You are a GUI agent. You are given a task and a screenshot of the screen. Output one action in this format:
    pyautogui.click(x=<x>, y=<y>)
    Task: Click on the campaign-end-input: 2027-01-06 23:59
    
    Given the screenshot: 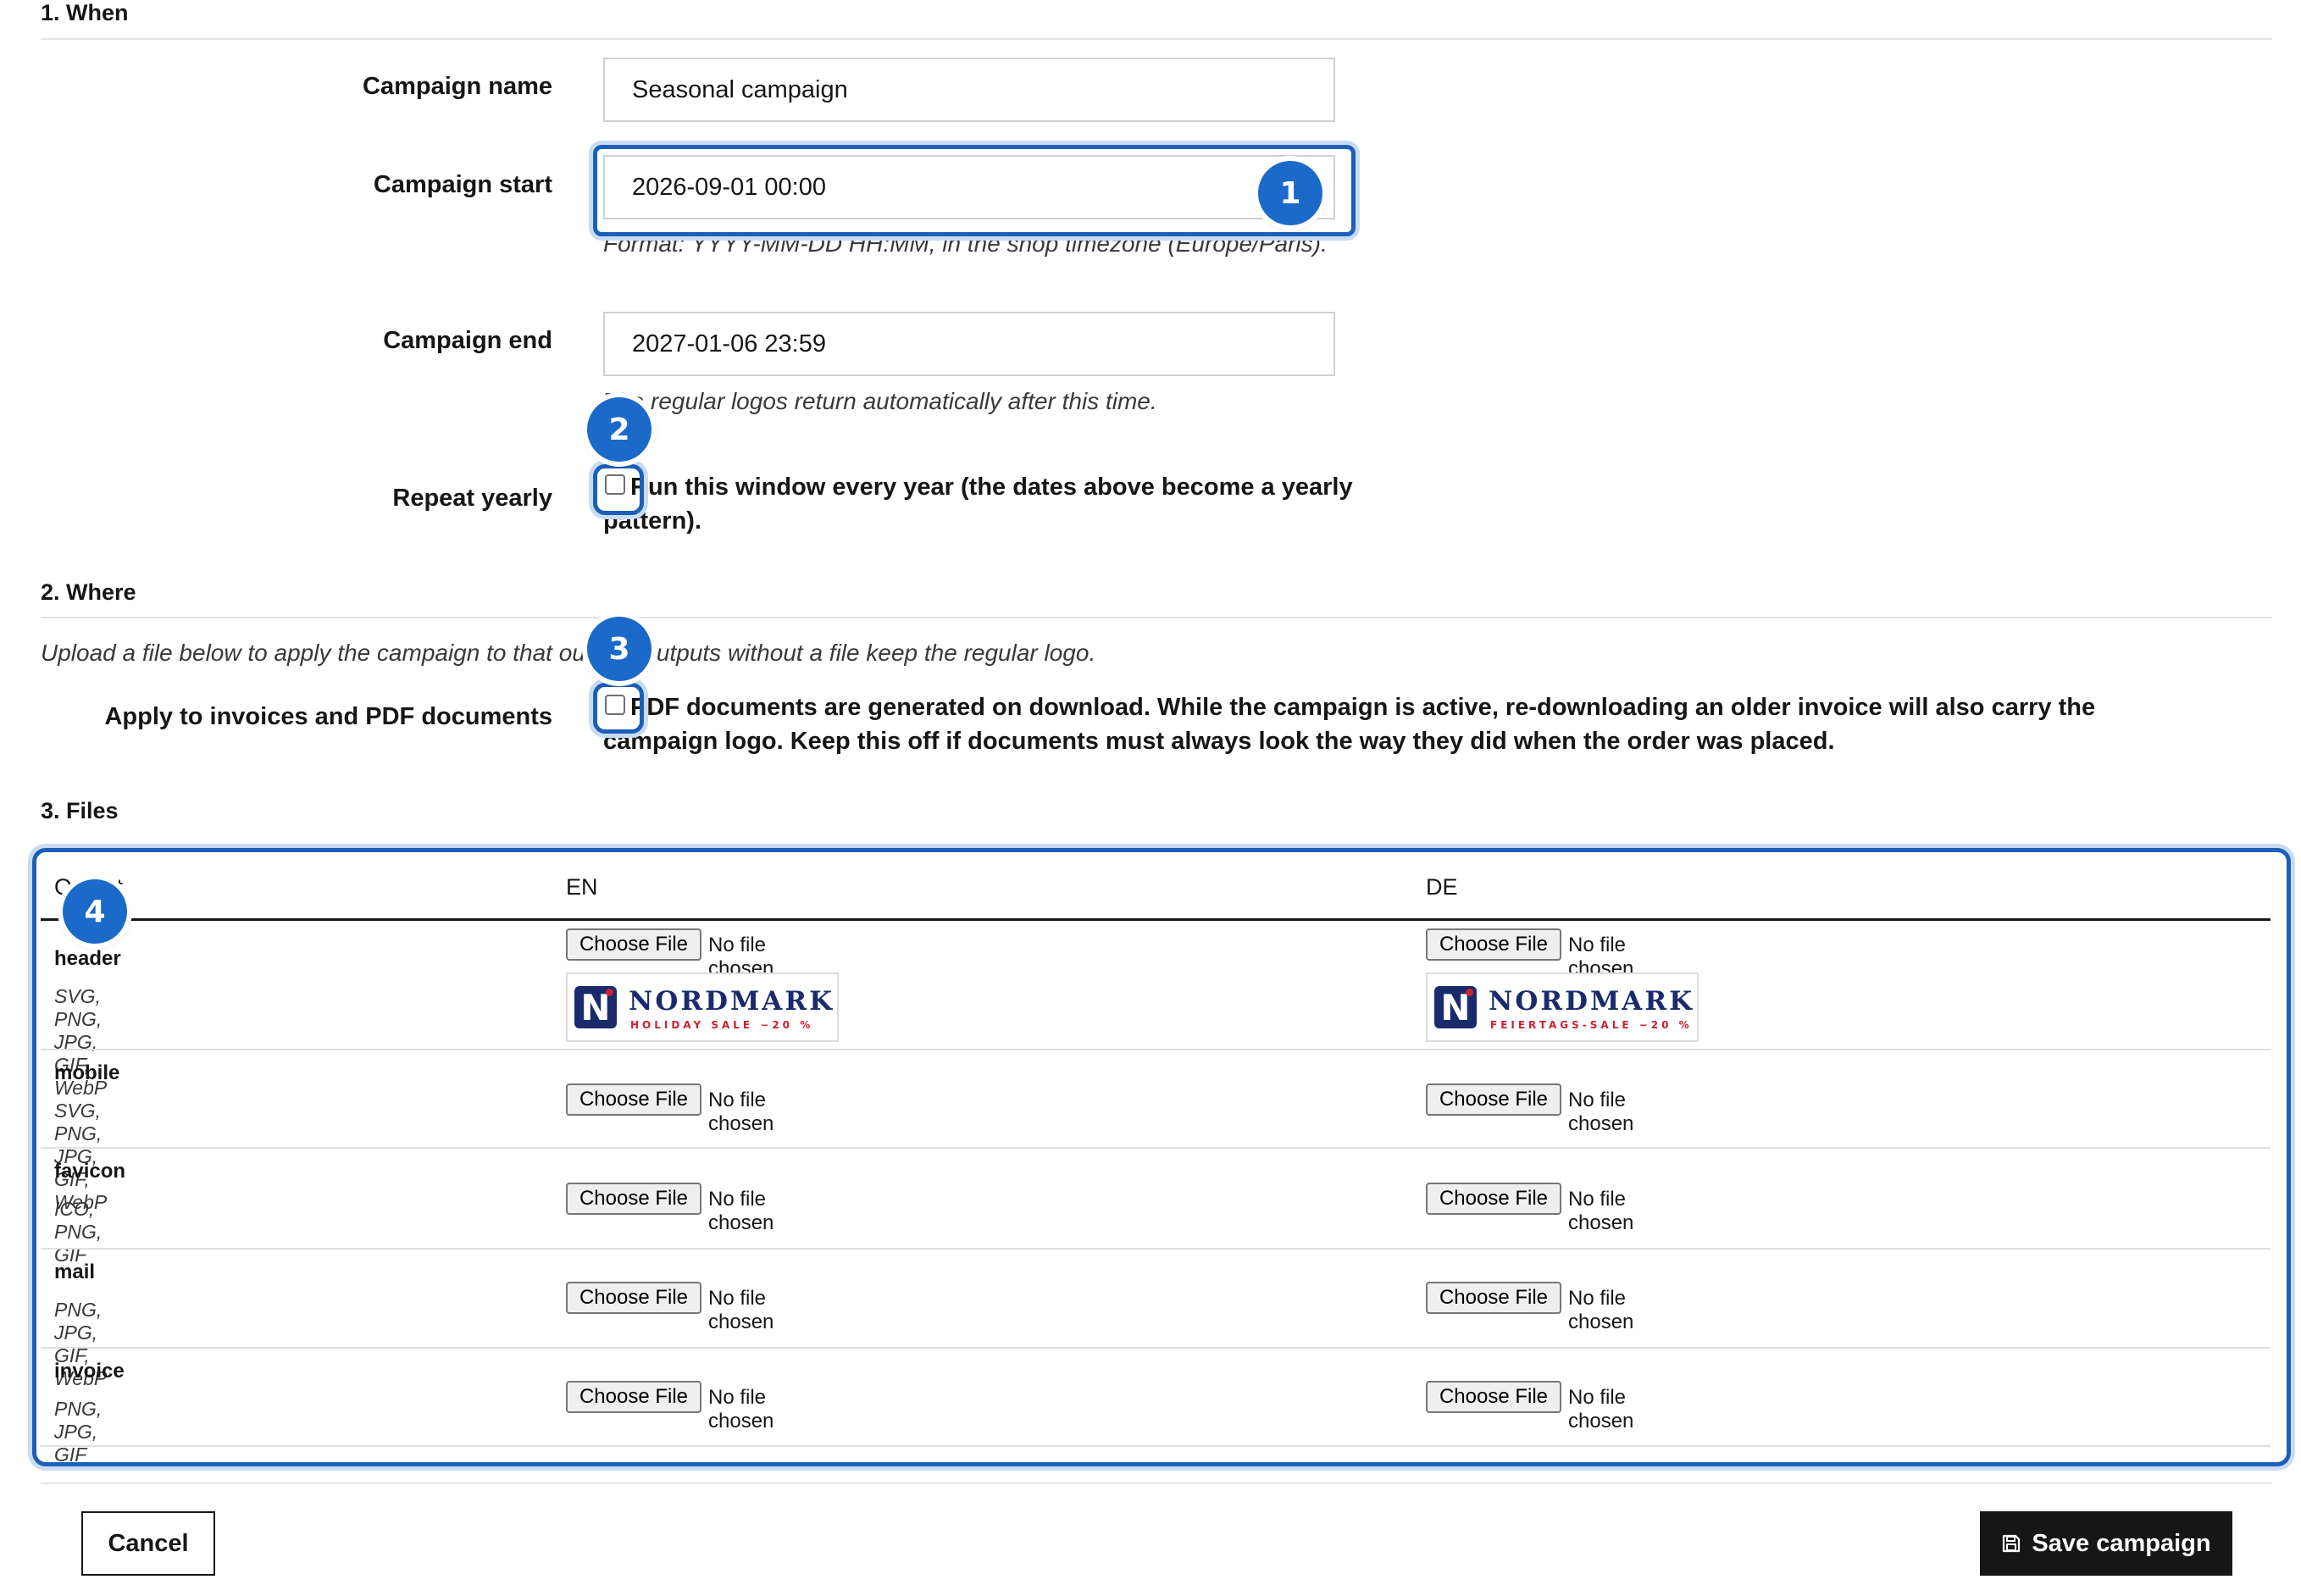 What is the action you would take?
    pyautogui.click(x=969, y=344)
    